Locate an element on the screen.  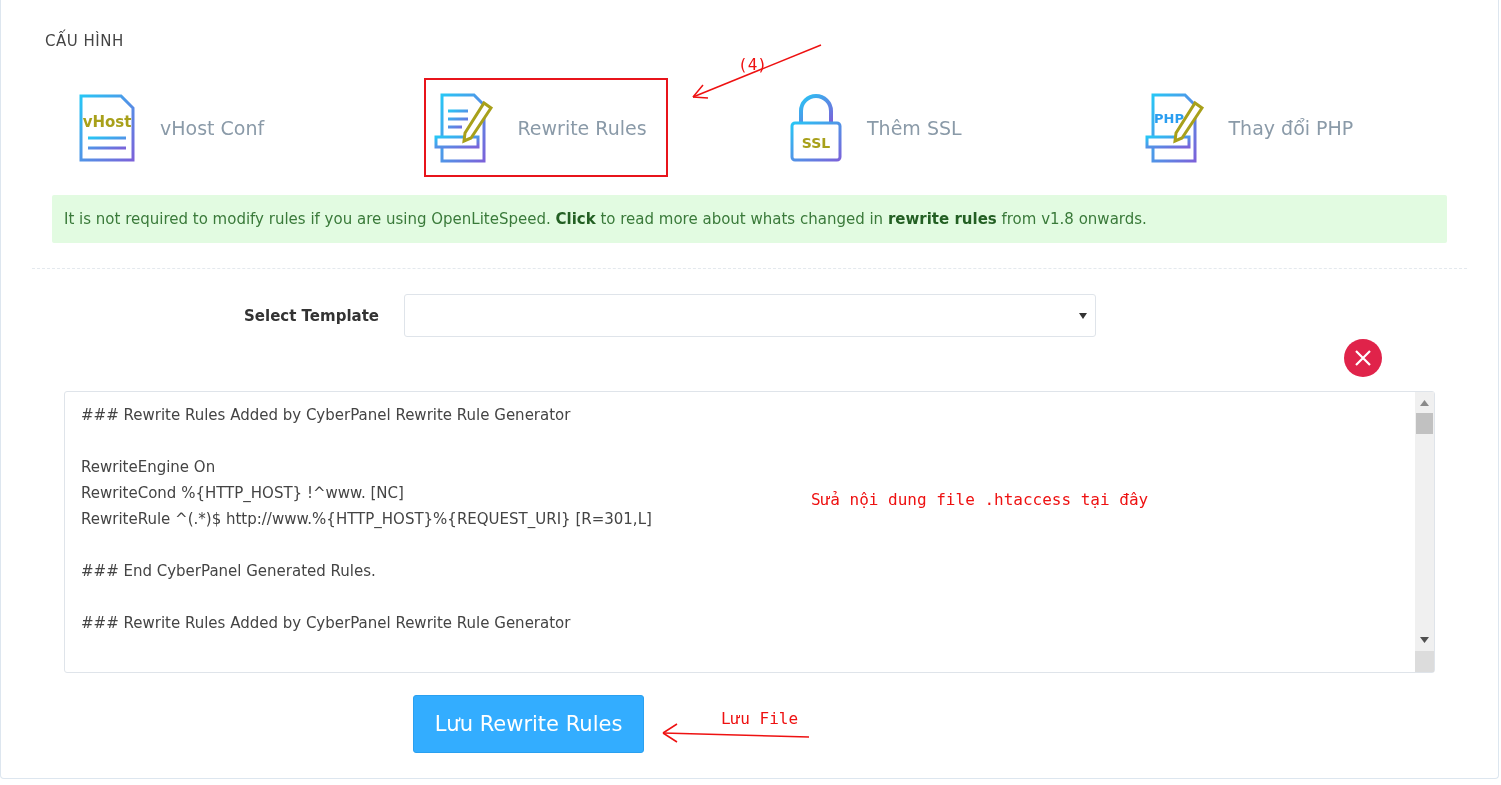
info-alert: It is not required to modify rules if you are using OpenLiteSpeed. Click to read more about whats changed in rewrite rules from v1.8 onwards. is located at coordinates (749, 219).